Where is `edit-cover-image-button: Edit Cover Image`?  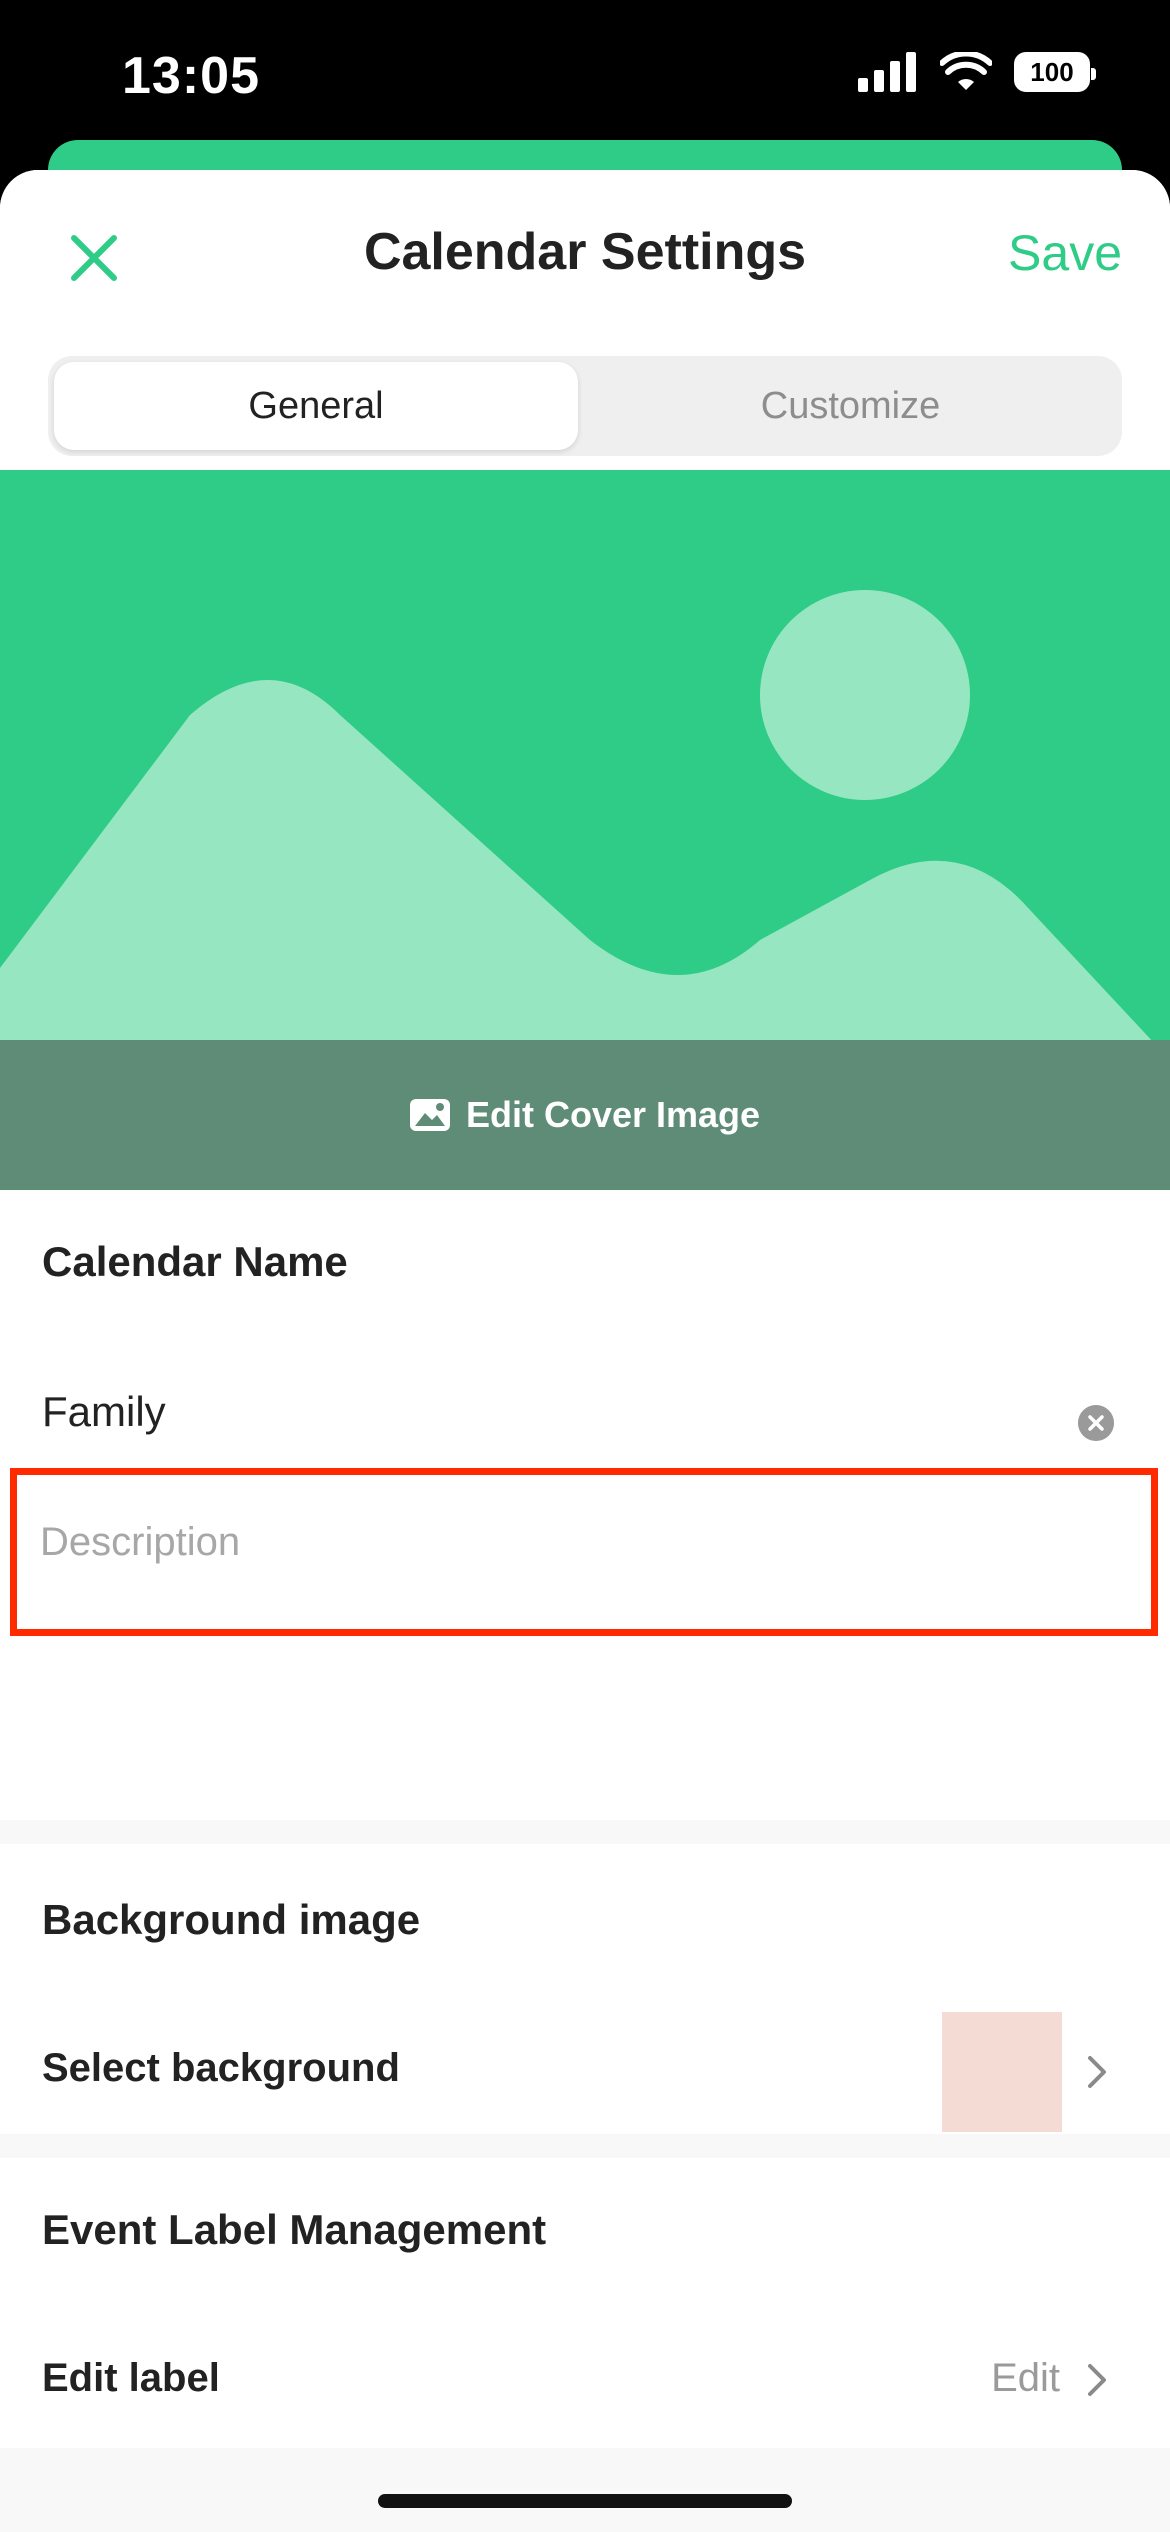 edit-cover-image-button: Edit Cover Image is located at coordinates (585, 1115).